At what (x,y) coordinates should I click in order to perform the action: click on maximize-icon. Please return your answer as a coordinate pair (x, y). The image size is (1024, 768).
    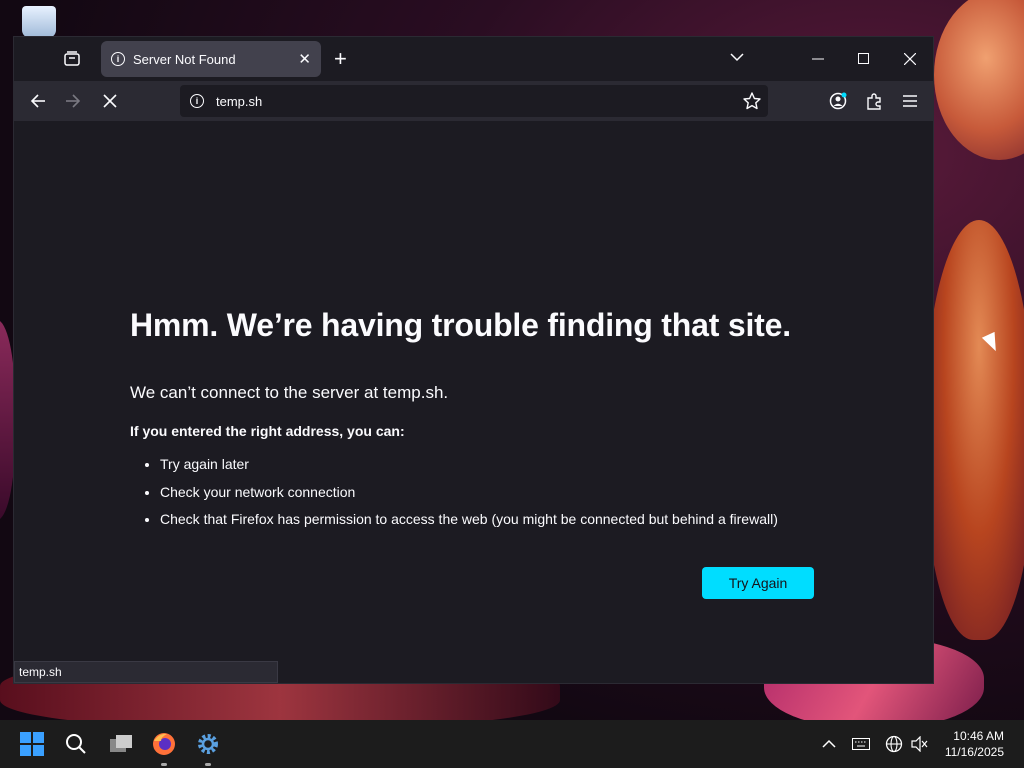
    Looking at the image, I should click on (864, 59).